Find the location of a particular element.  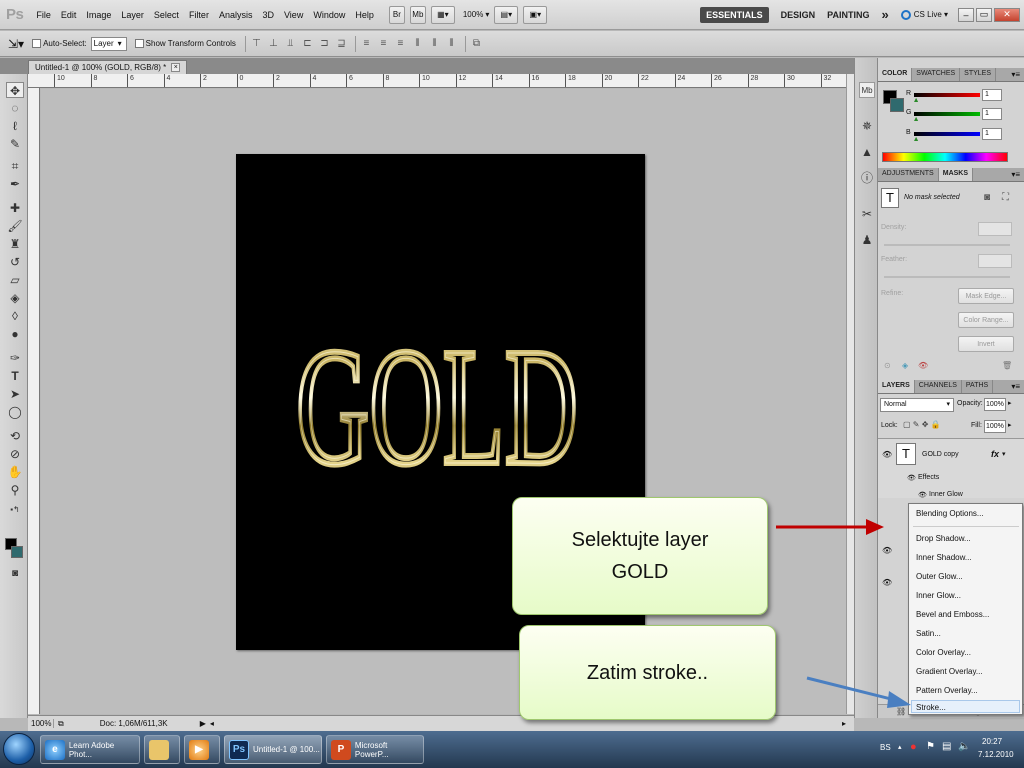

workspace-painting: PAINTING is located at coordinates (848, 15).